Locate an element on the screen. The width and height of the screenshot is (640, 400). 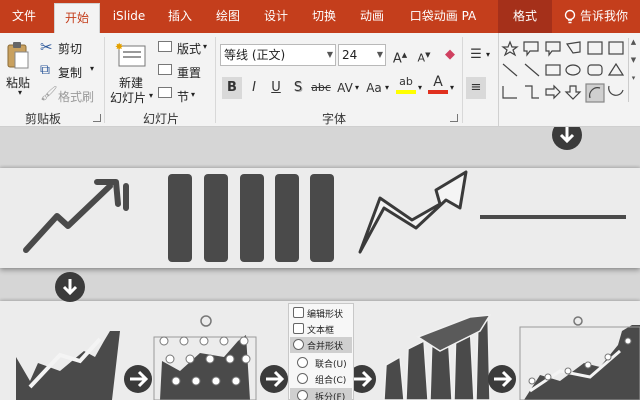
bold-button: B is located at coordinates (232, 88).